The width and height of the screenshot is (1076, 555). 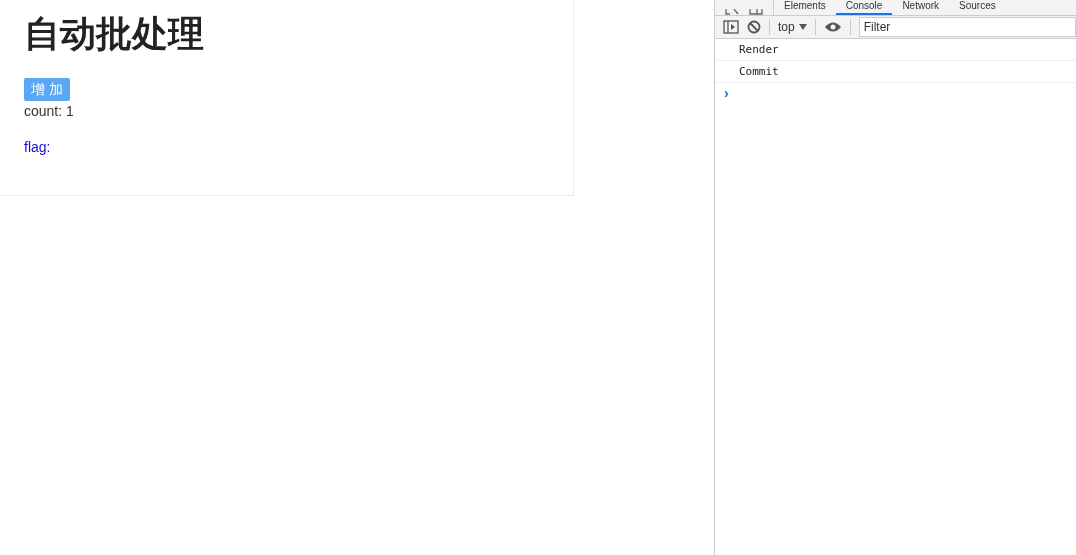 I want to click on count-text: count: 1, so click(x=49, y=111).